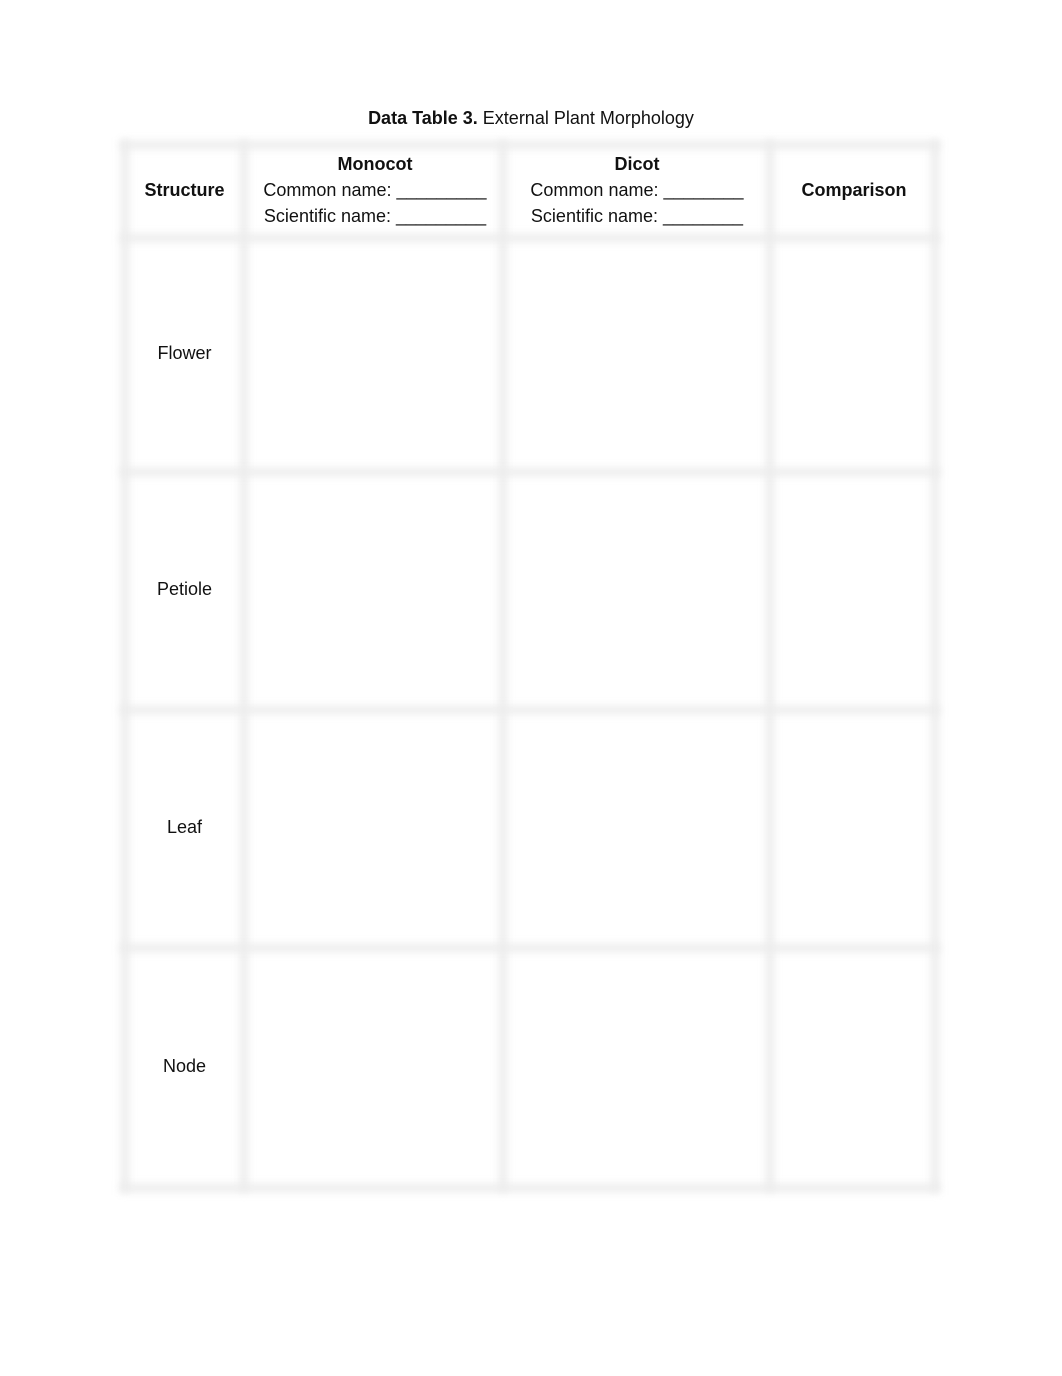  Describe the element at coordinates (423, 118) in the screenshot. I see `caption-label: Data Table 3.` at that location.